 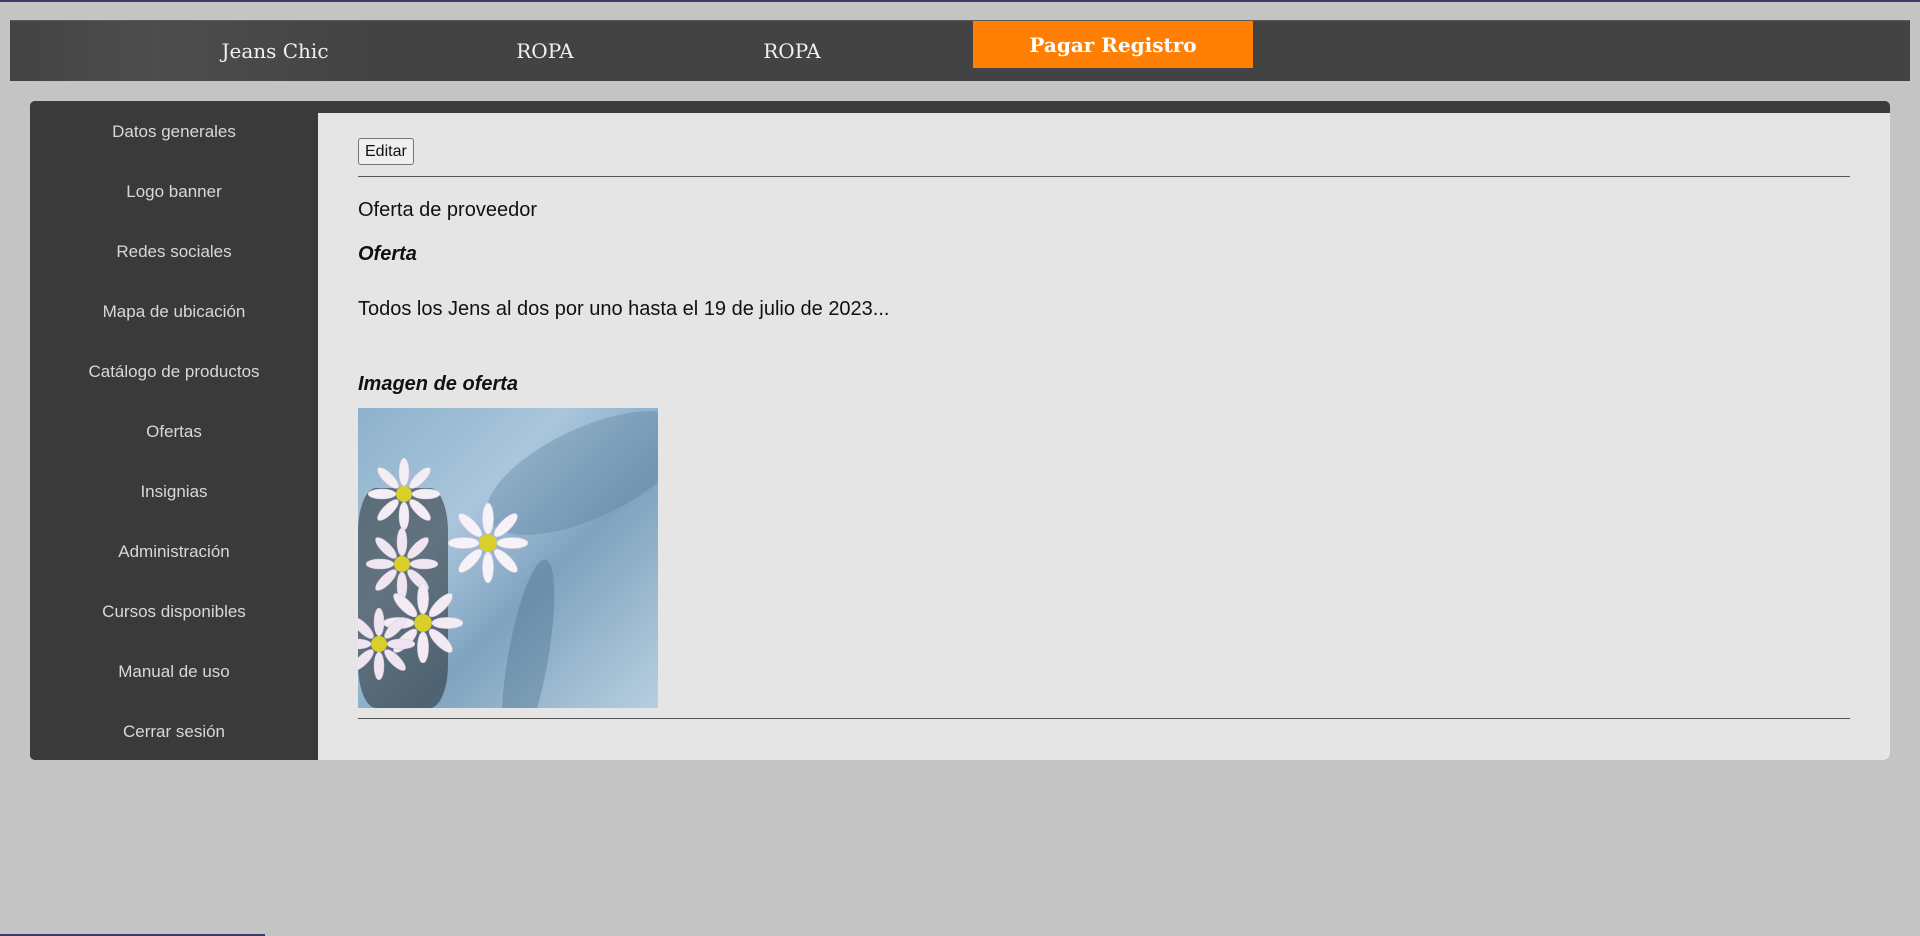 I want to click on pay-registration-button: Pagar Registro, so click(x=1113, y=44).